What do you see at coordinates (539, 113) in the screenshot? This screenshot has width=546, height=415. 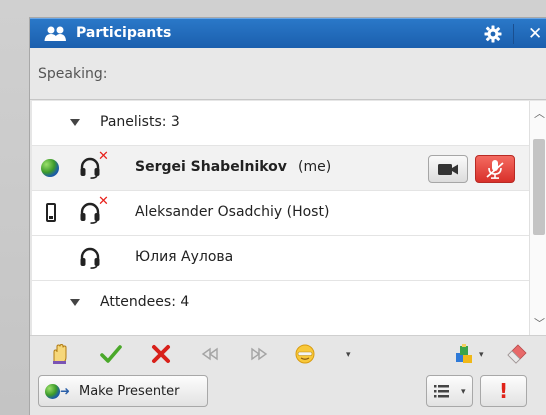 I see `scroll-up-icon: ︿` at bounding box center [539, 113].